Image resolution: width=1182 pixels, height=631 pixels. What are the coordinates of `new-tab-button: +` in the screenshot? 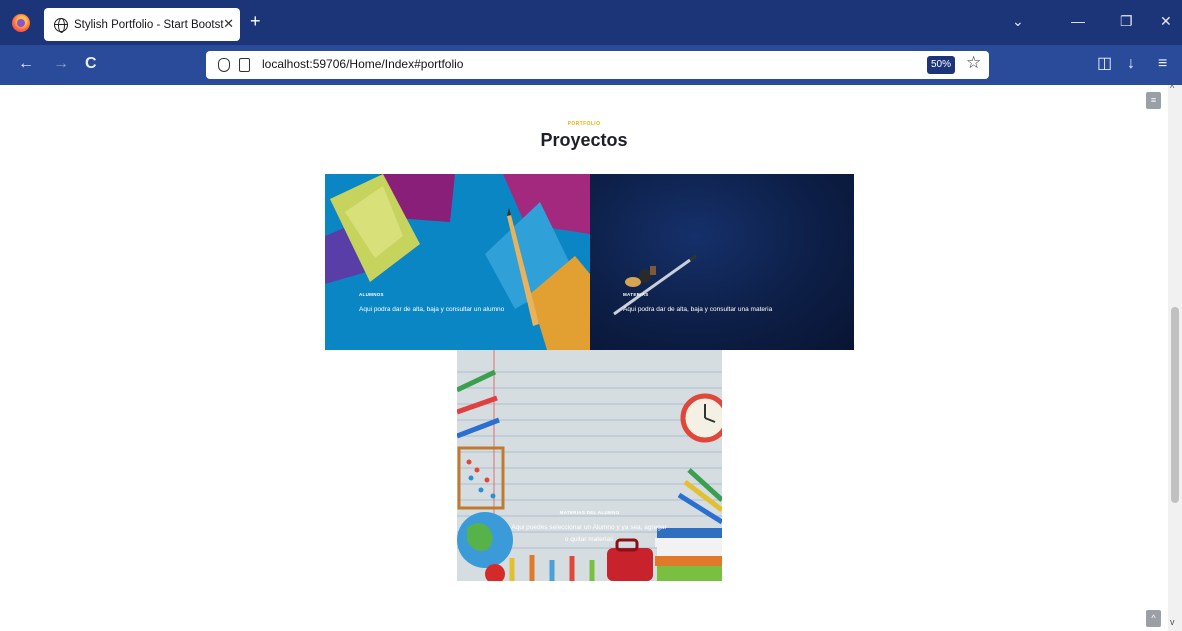 It's located at (255, 21).